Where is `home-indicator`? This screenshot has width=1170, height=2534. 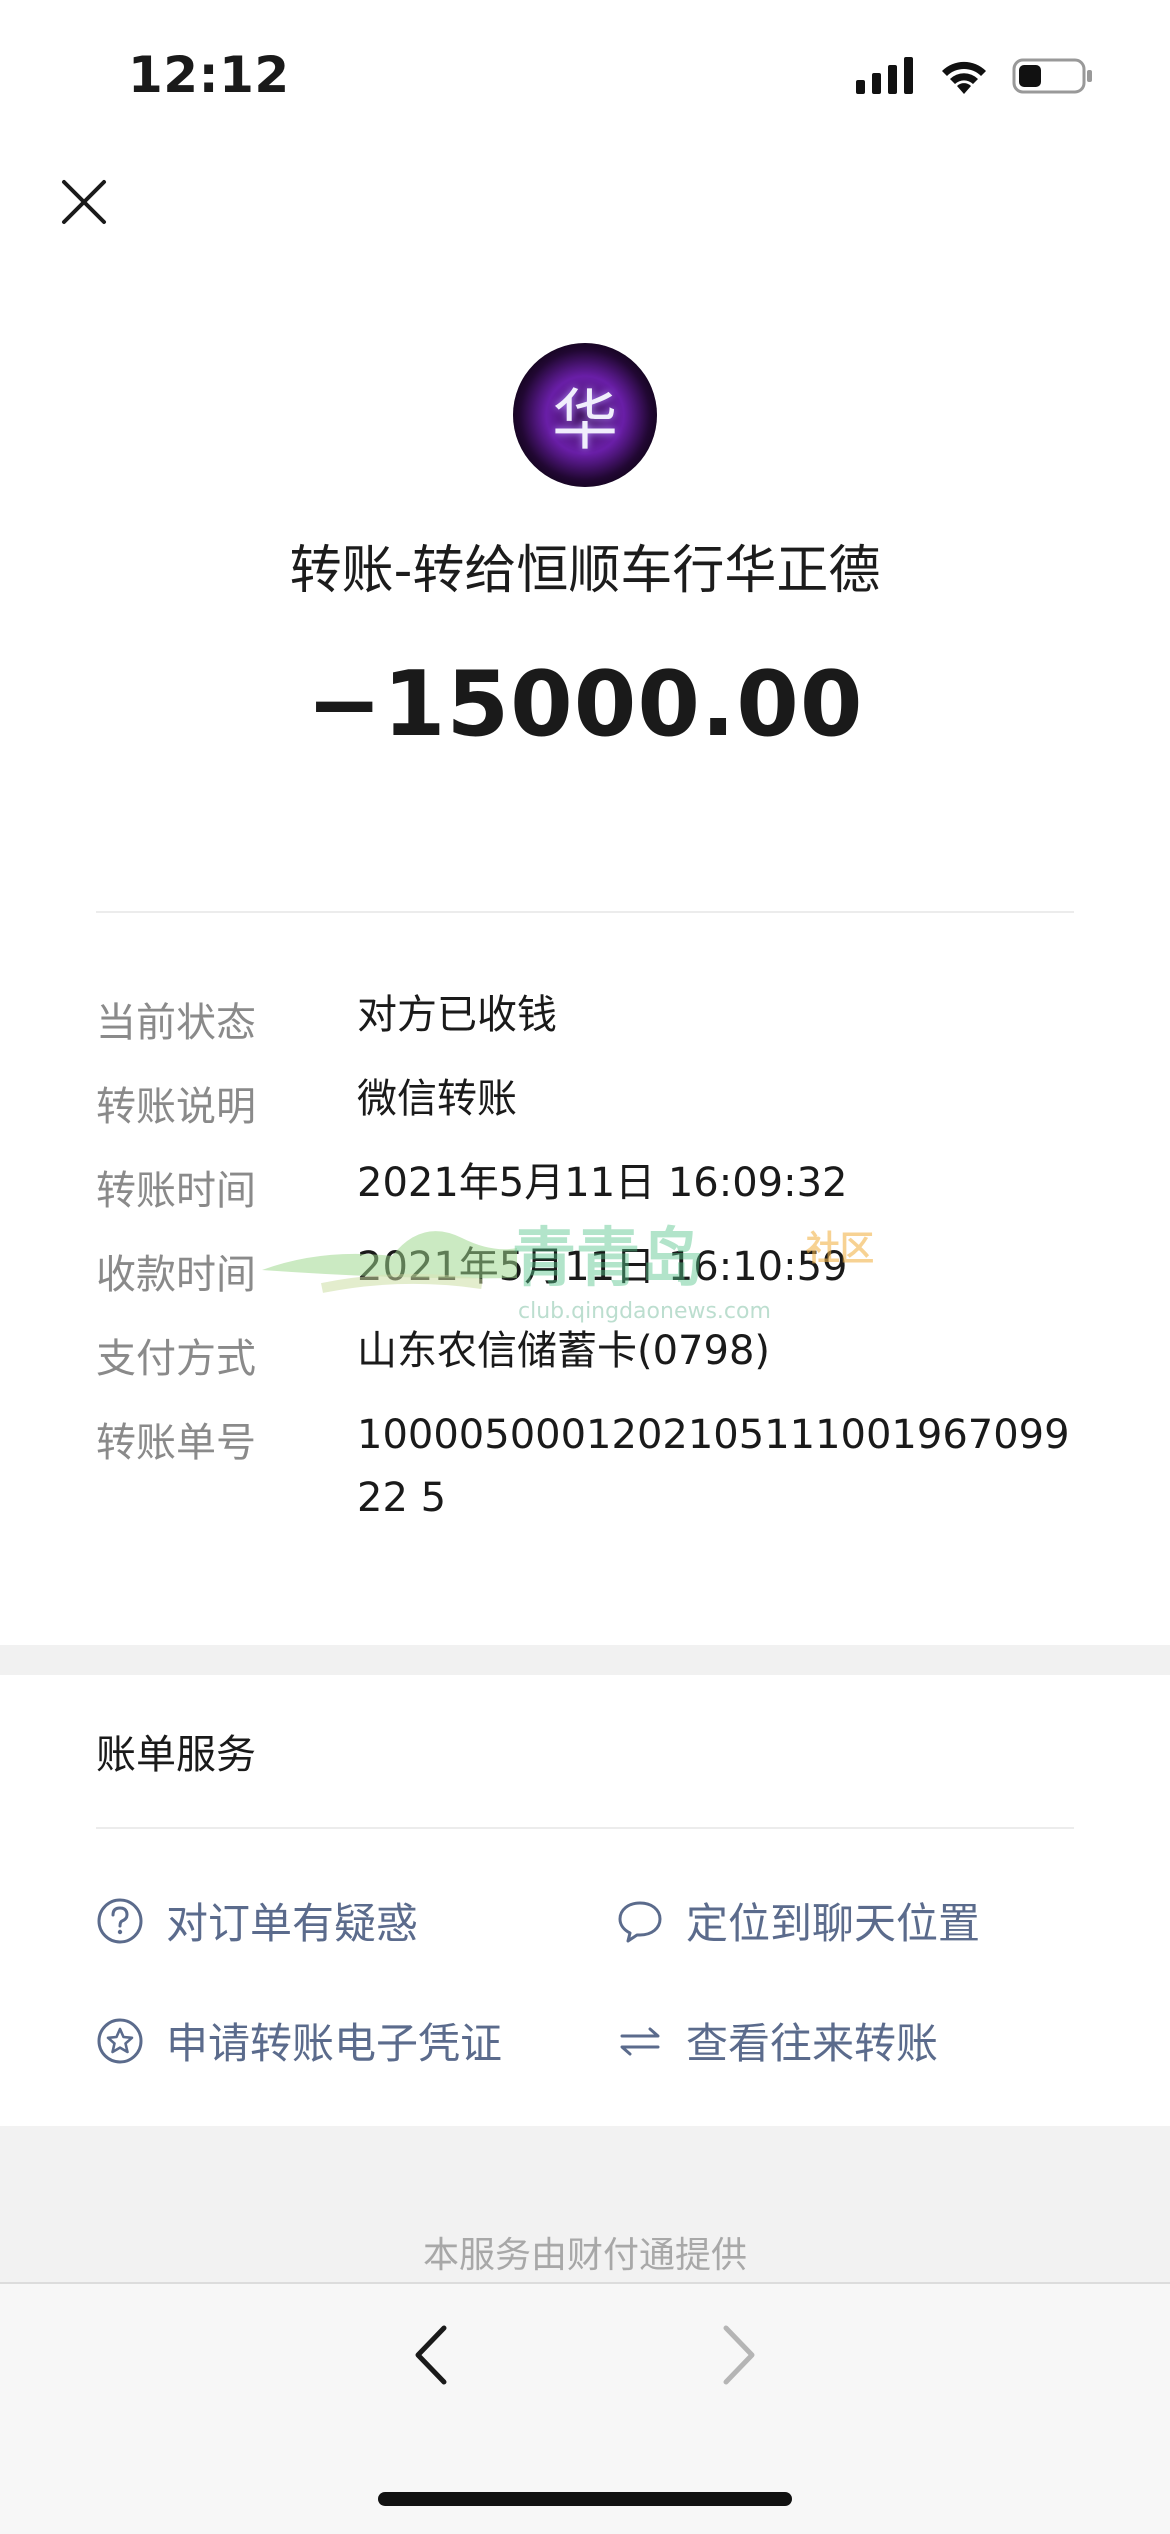 home-indicator is located at coordinates (585, 2499).